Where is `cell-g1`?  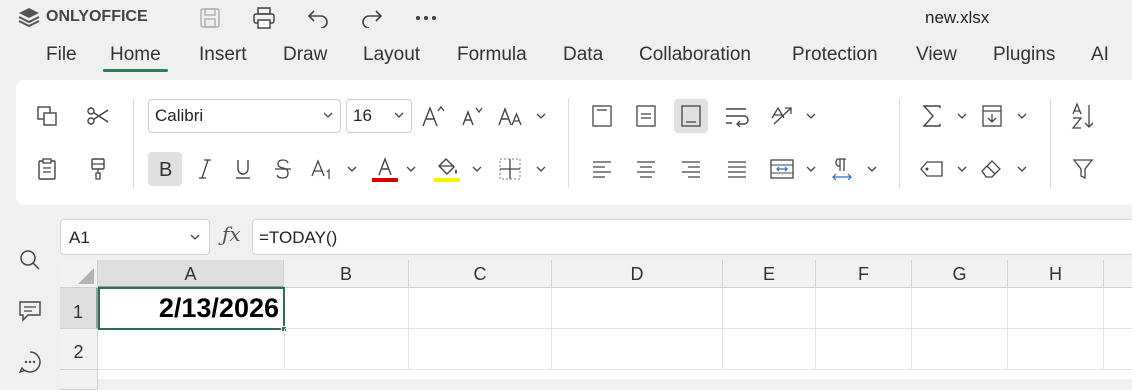
cell-g1 is located at coordinates (960, 308).